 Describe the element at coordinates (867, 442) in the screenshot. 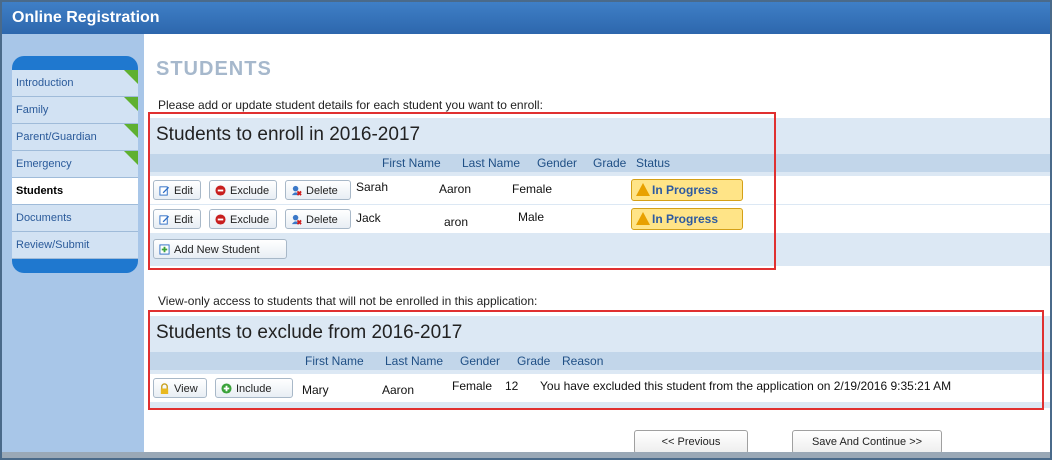

I see `save-and-continue-button: Save And Continue >>` at that location.